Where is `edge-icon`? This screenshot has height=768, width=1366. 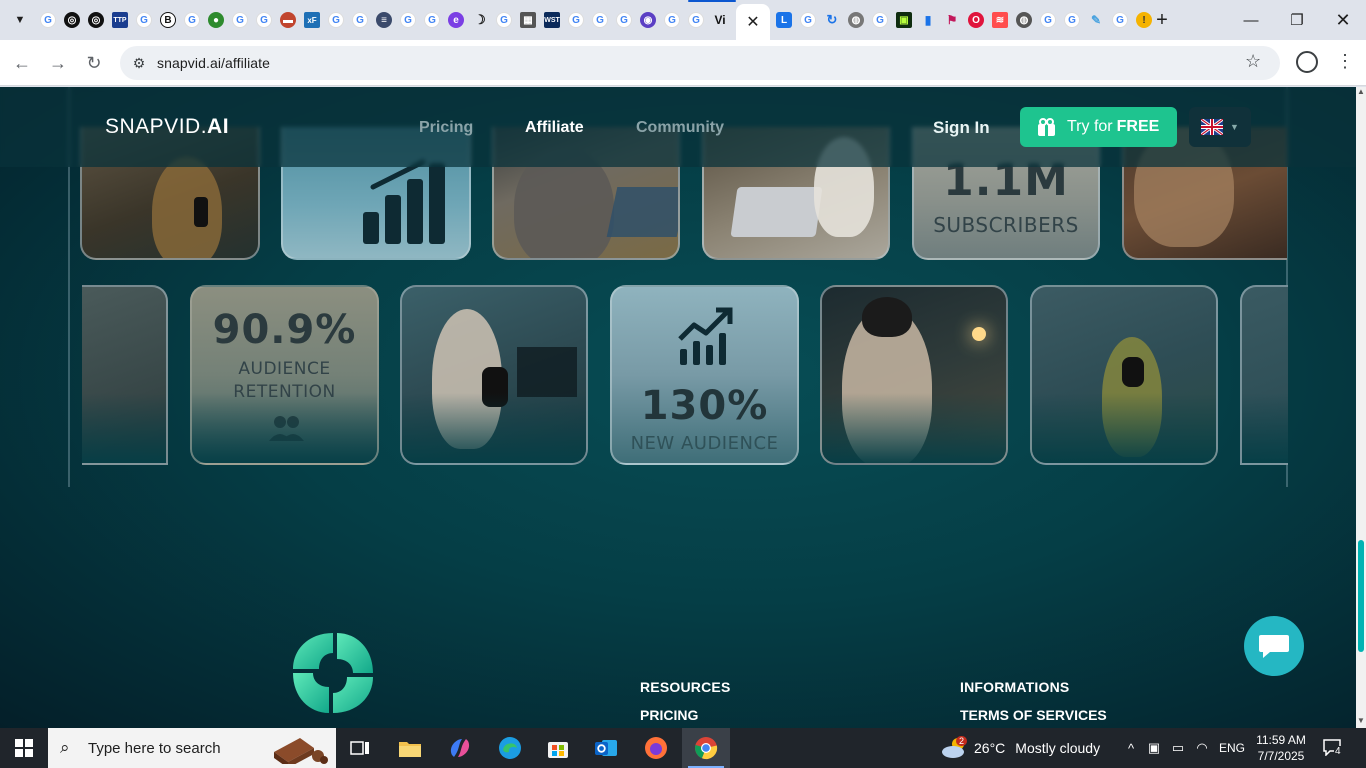
edge-icon is located at coordinates (510, 748).